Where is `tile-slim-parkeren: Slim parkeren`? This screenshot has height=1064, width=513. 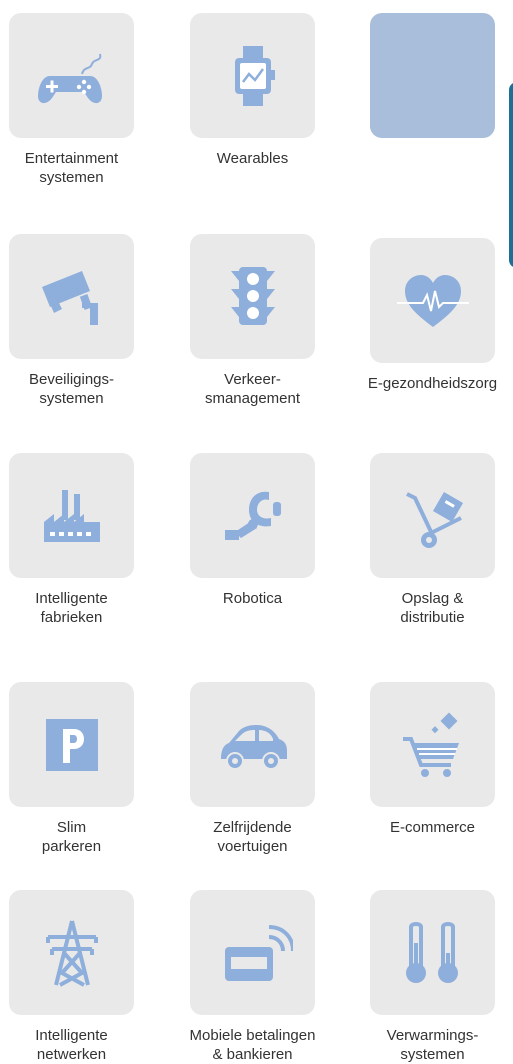 tile-slim-parkeren: Slim parkeren is located at coordinates (71, 769).